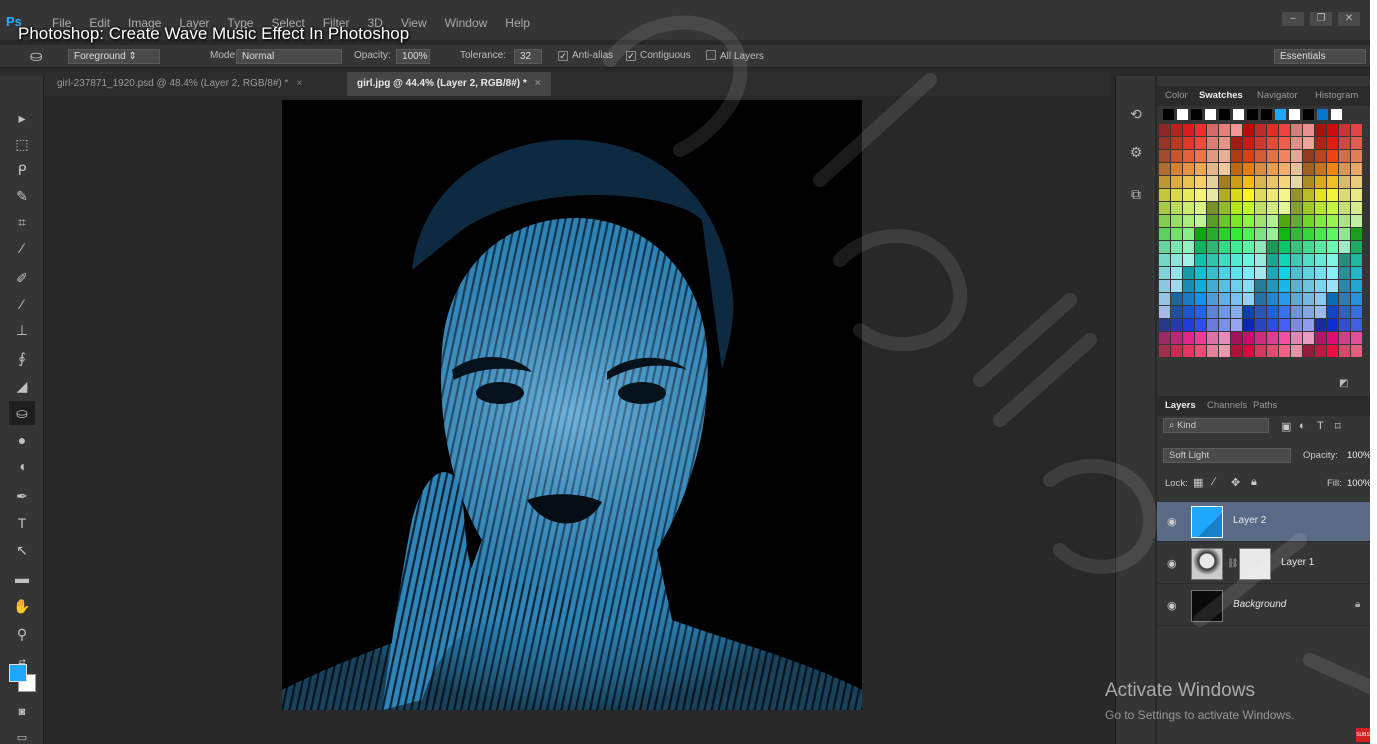  I want to click on layer-opacity-value: 100%, so click(1358, 455).